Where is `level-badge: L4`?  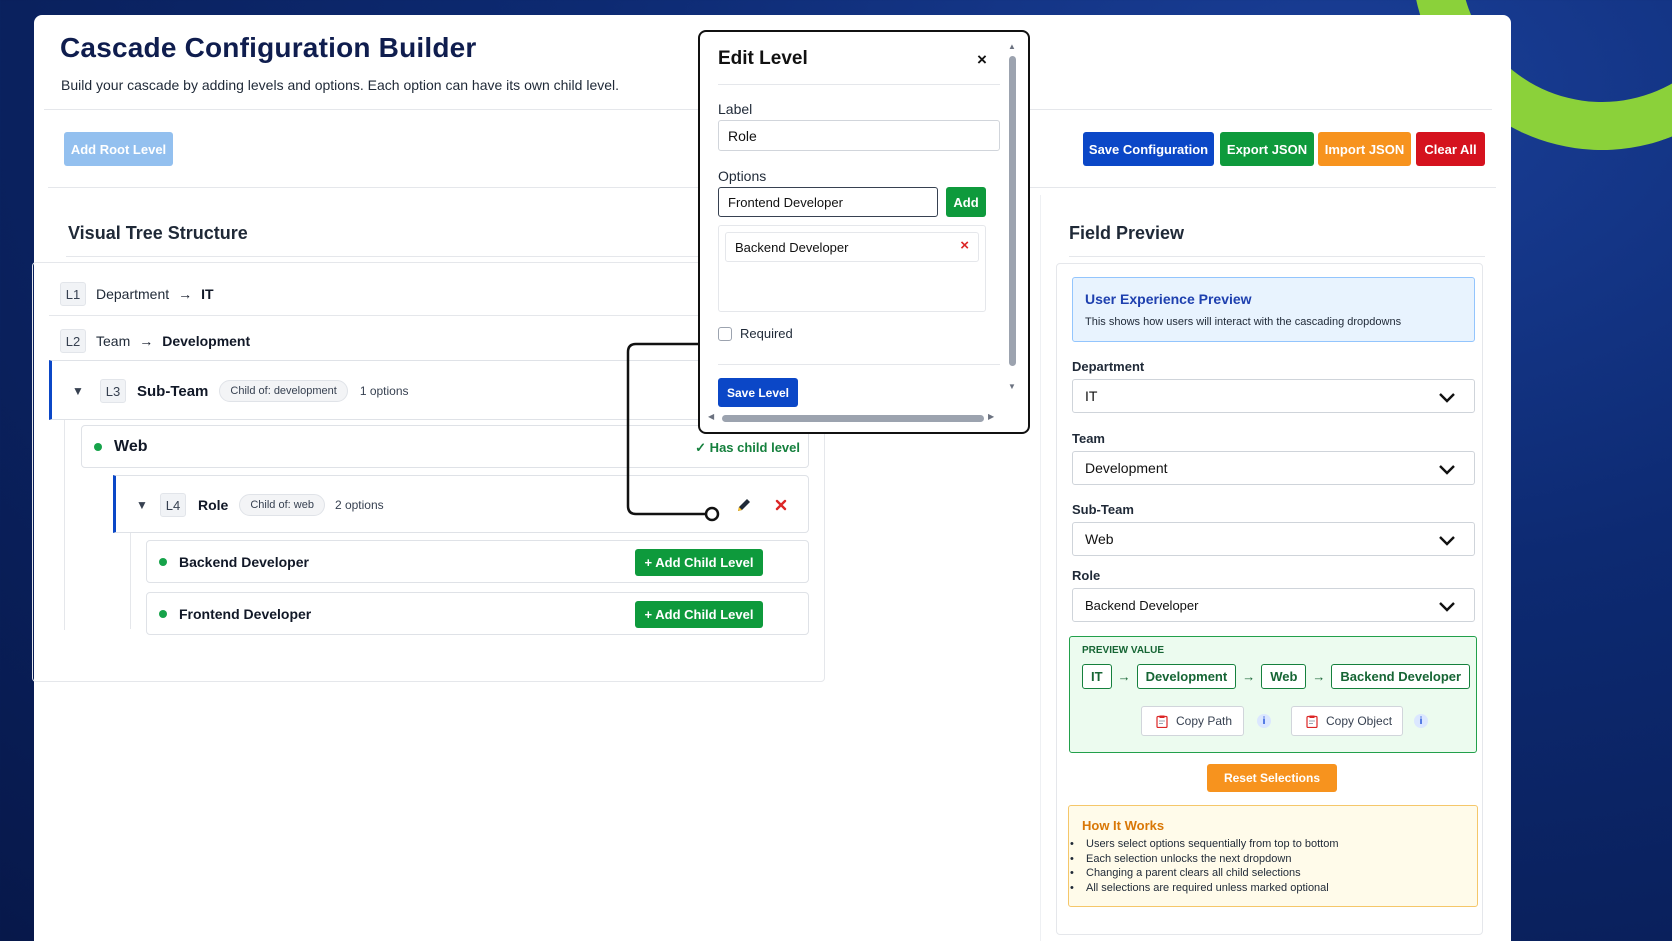 level-badge: L4 is located at coordinates (173, 505).